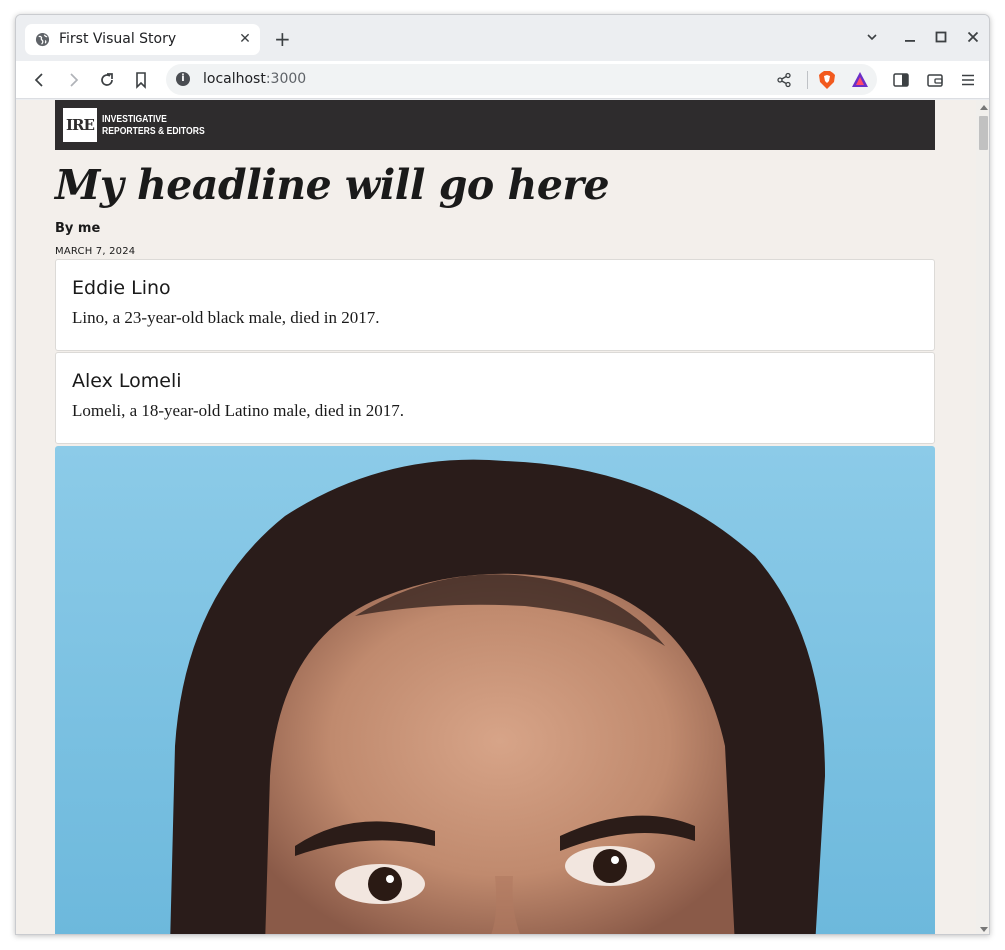 This screenshot has height=950, width=1005. I want to click on tab-strip: First Visual Story ✕ +, so click(502, 38).